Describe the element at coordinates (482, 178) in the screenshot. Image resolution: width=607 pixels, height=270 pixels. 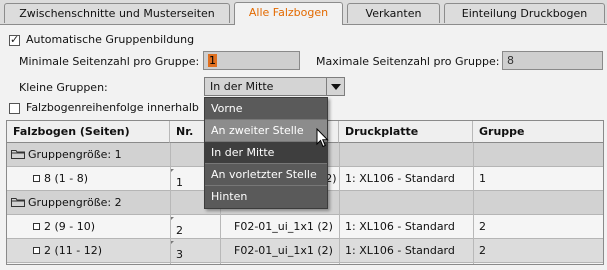
I see `gruppe-cell: 1` at that location.